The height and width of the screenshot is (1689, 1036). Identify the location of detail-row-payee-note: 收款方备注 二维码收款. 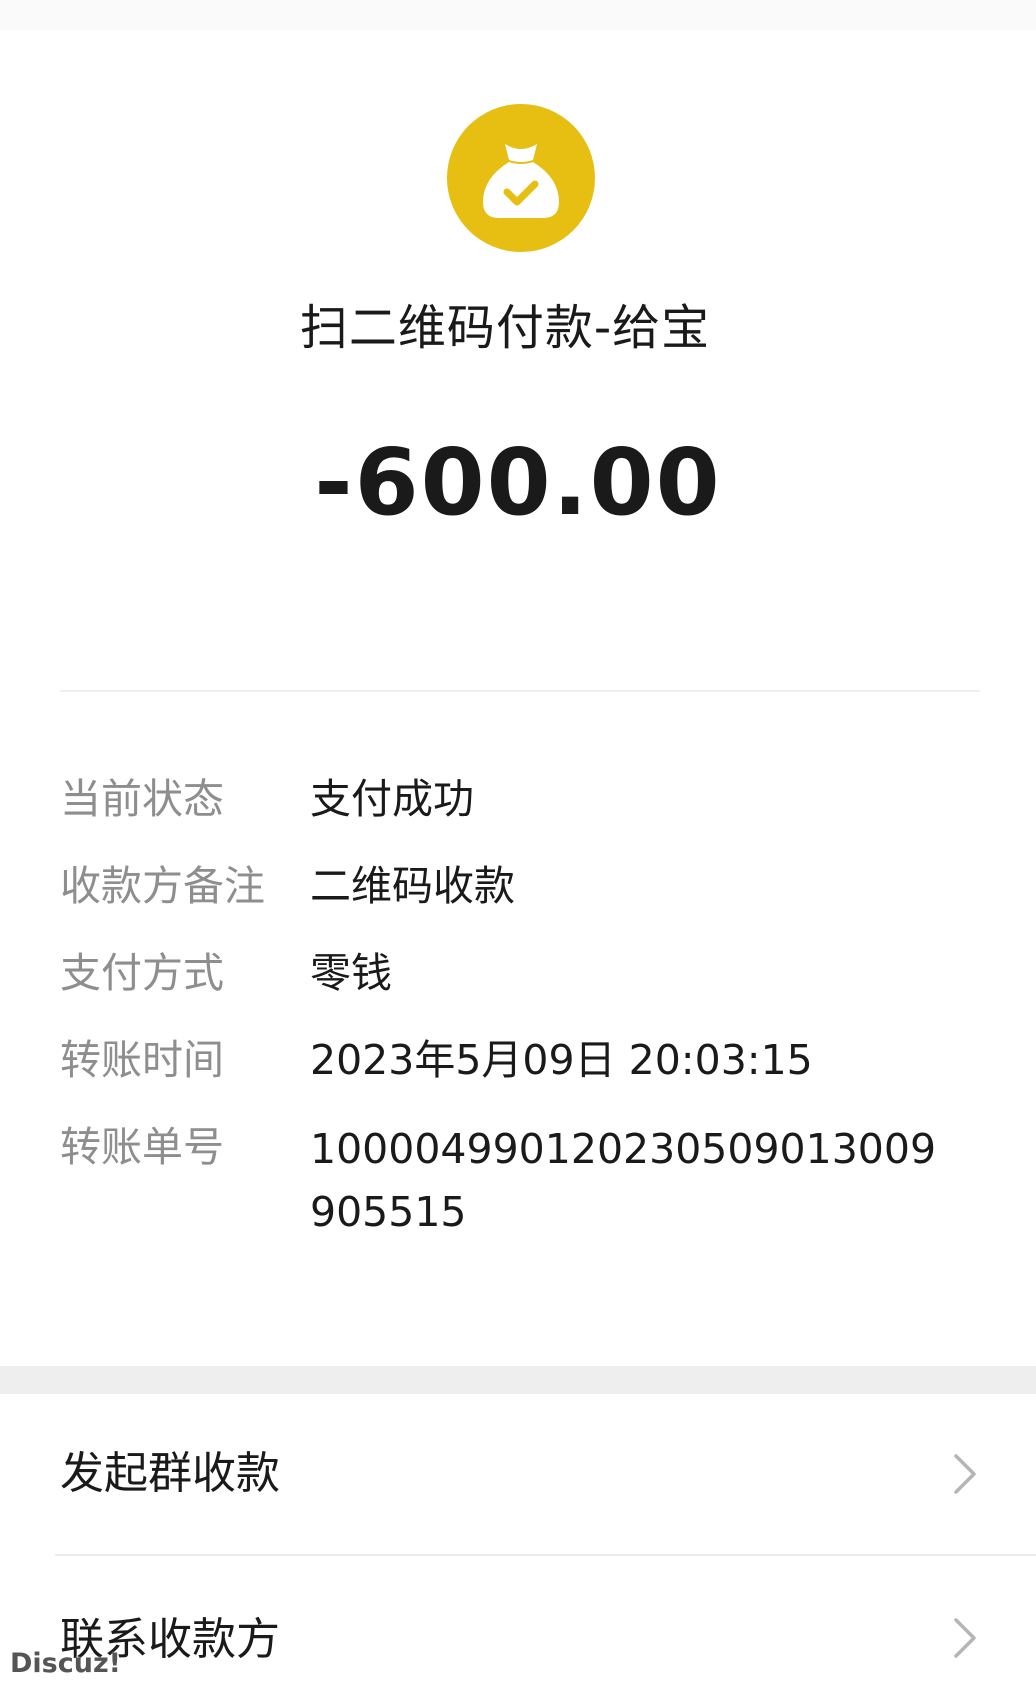
(525, 886).